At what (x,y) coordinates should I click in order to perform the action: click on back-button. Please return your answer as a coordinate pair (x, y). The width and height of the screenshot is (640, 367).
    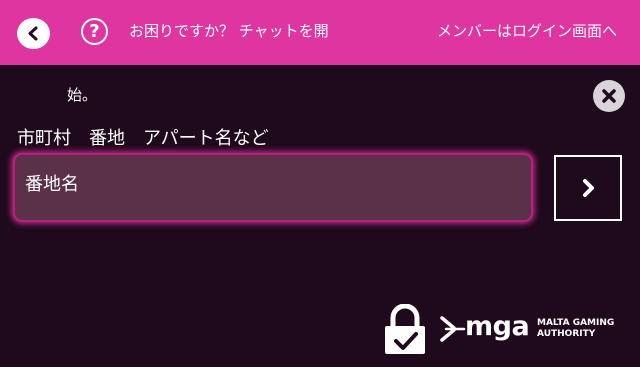
    Looking at the image, I should click on (33, 33).